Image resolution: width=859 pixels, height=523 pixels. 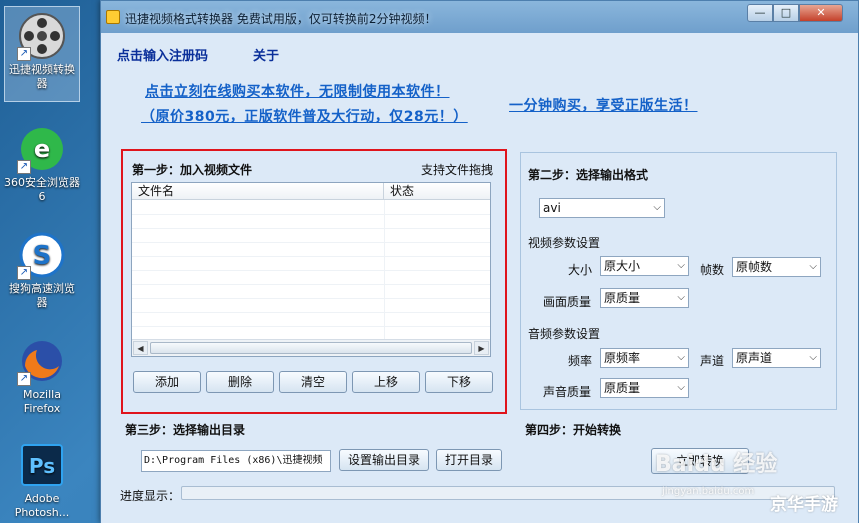 What do you see at coordinates (644, 266) in the screenshot?
I see `size-select: 原大小 ⌵` at bounding box center [644, 266].